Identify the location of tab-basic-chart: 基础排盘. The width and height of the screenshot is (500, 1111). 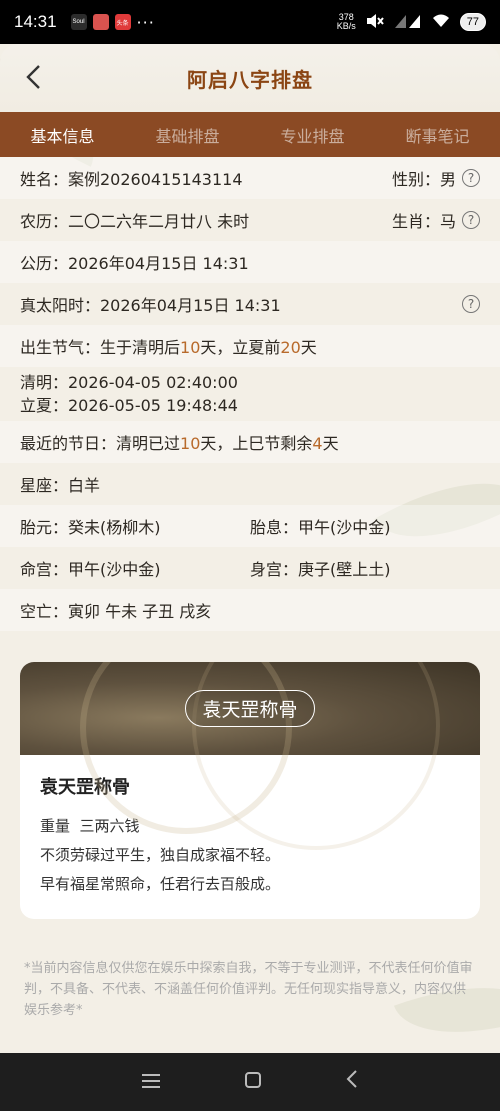
(187, 135).